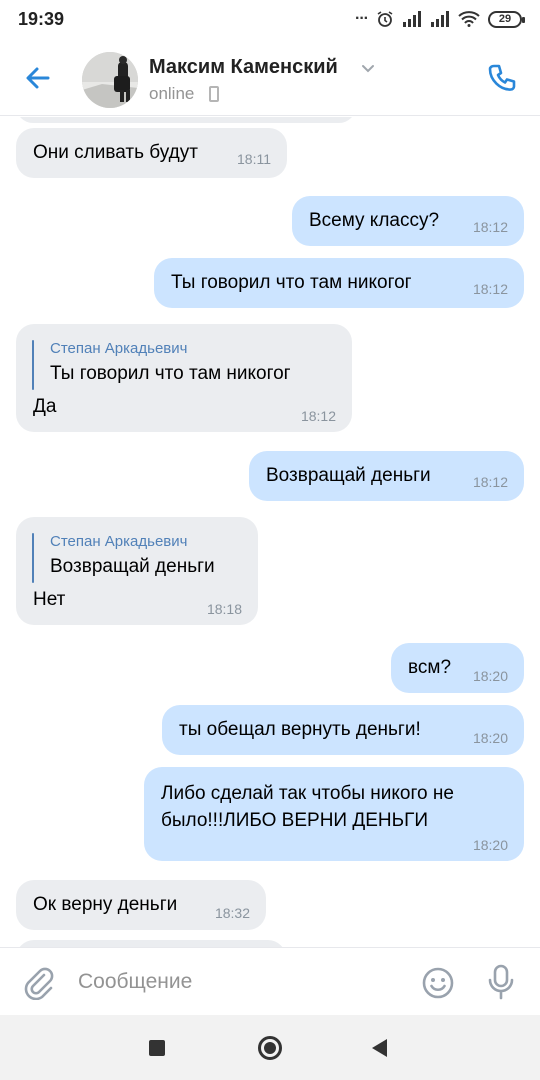 Image resolution: width=540 pixels, height=1080 pixels. What do you see at coordinates (438, 983) in the screenshot?
I see `emoji-icon` at bounding box center [438, 983].